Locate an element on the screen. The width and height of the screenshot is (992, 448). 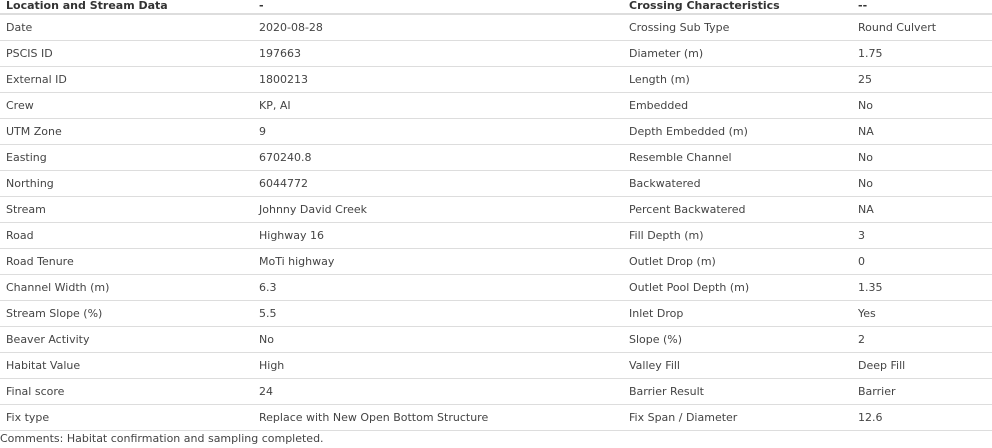
location-field-label: Stream is located at coordinates (126, 209).